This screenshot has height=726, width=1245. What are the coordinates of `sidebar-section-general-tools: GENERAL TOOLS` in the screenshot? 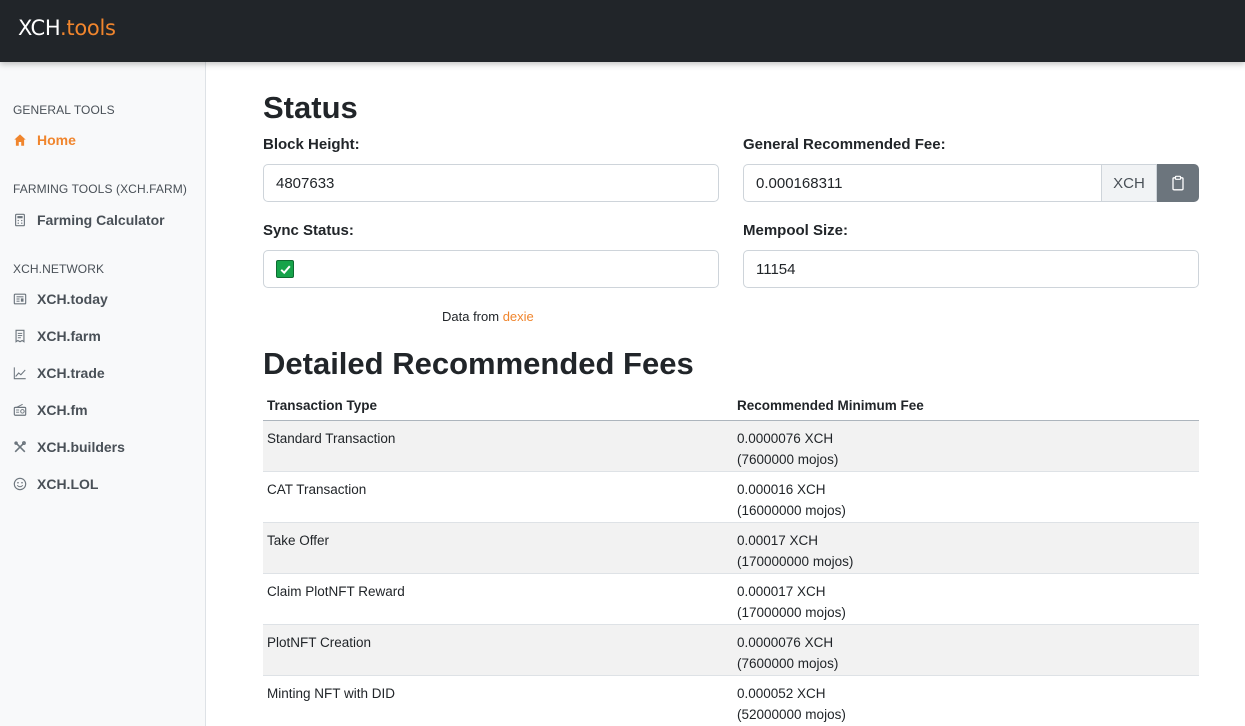 It's located at (64, 110).